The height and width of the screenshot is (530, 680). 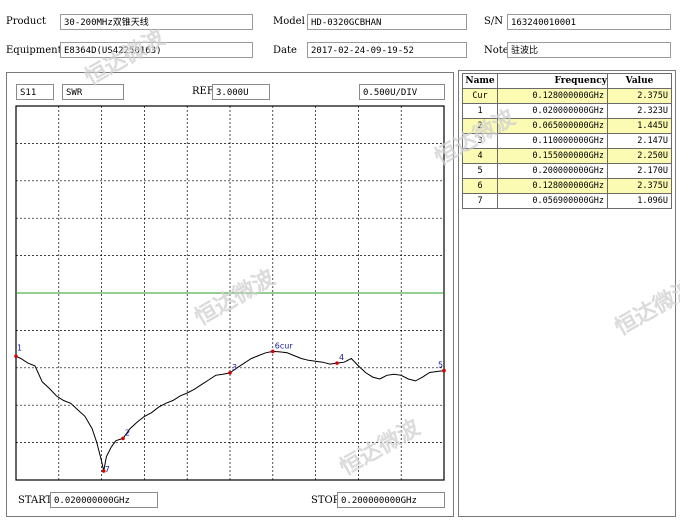 I want to click on stop-box: 0.200000000GHz, so click(x=391, y=500).